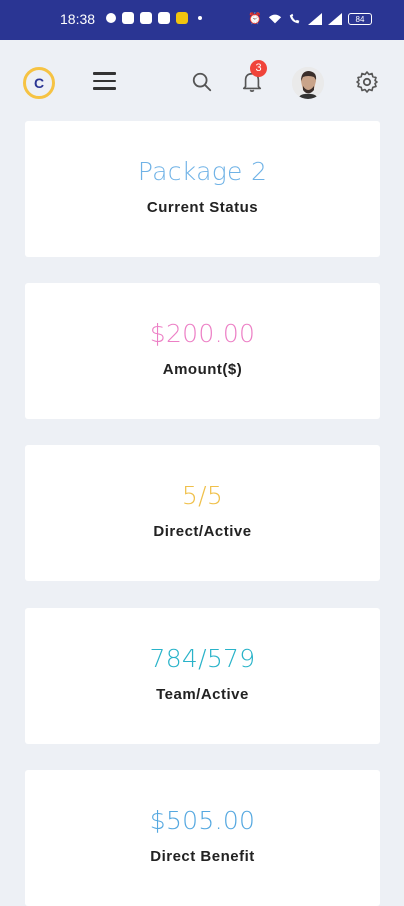  Describe the element at coordinates (202, 531) in the screenshot. I see `card-label: Direct/Active` at that location.